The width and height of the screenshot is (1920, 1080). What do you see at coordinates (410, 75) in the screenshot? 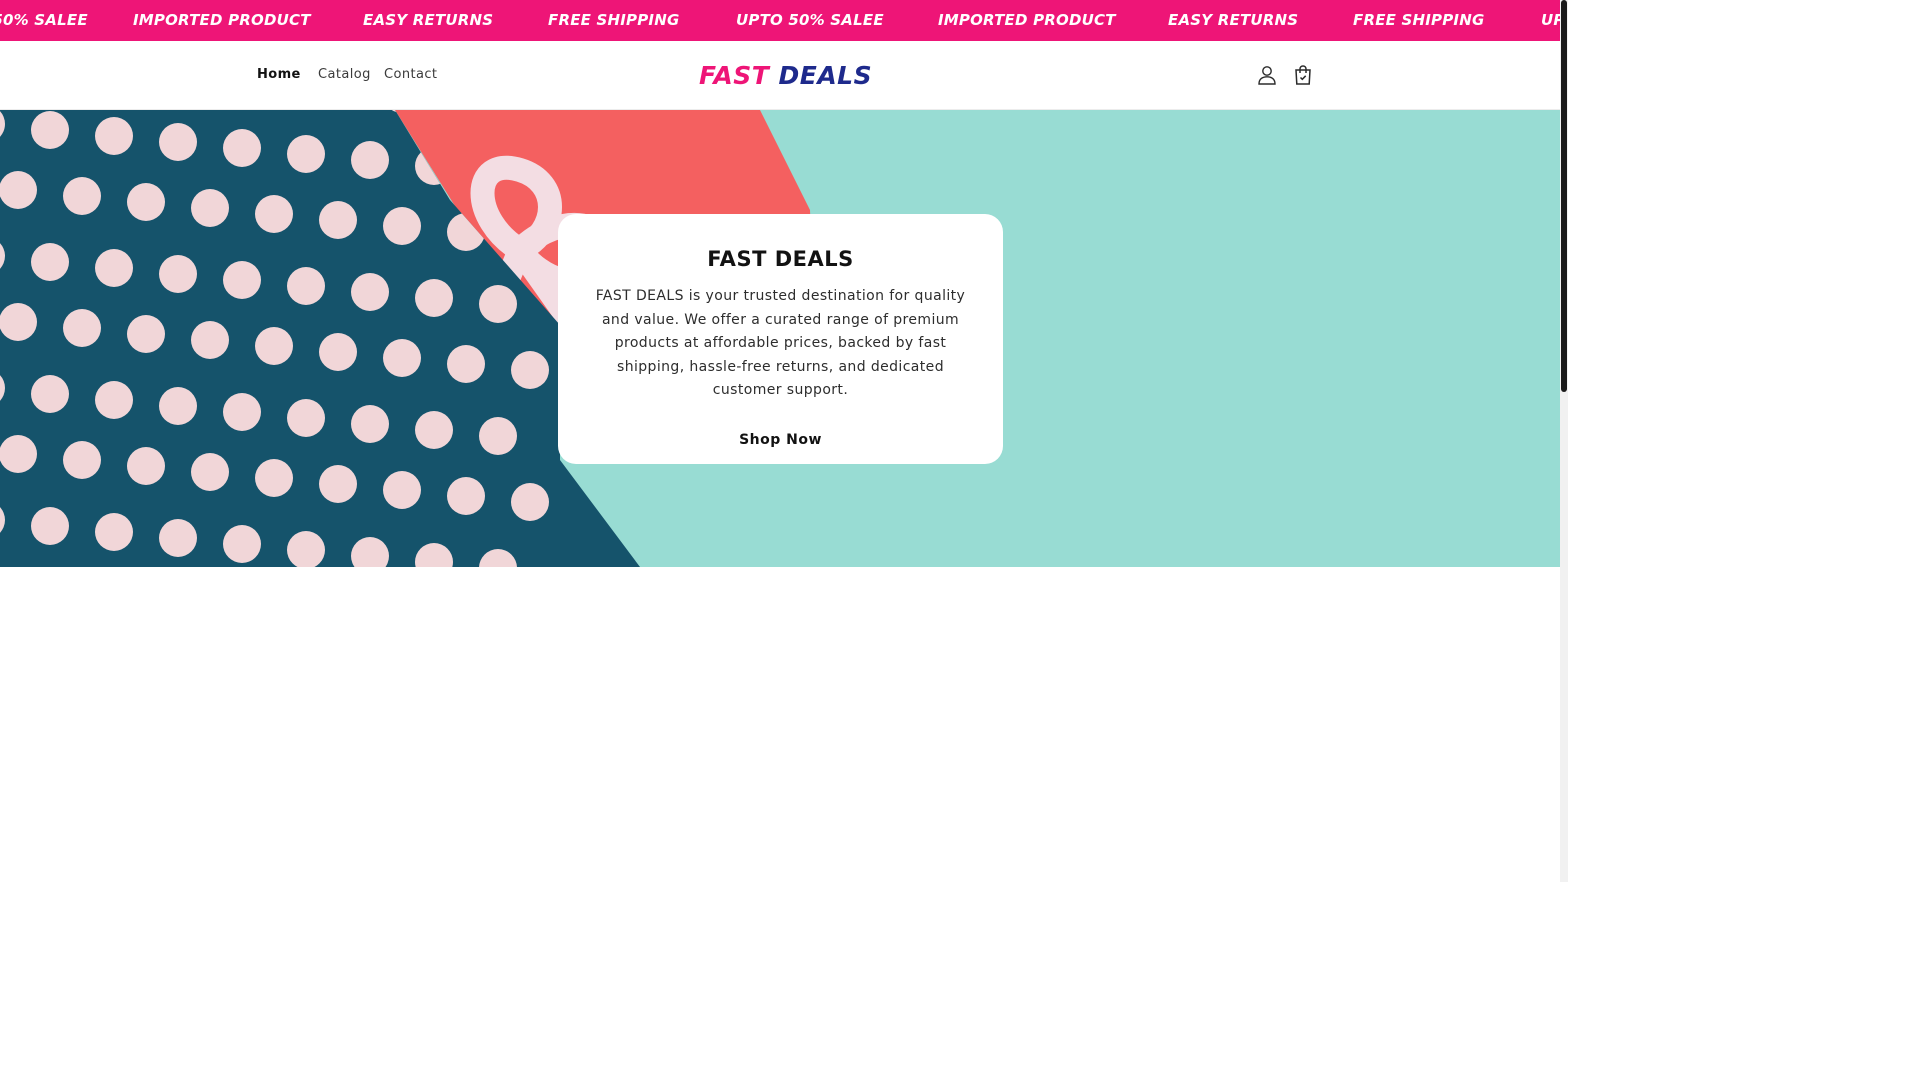
I see `nav-contact-link: Contact` at bounding box center [410, 75].